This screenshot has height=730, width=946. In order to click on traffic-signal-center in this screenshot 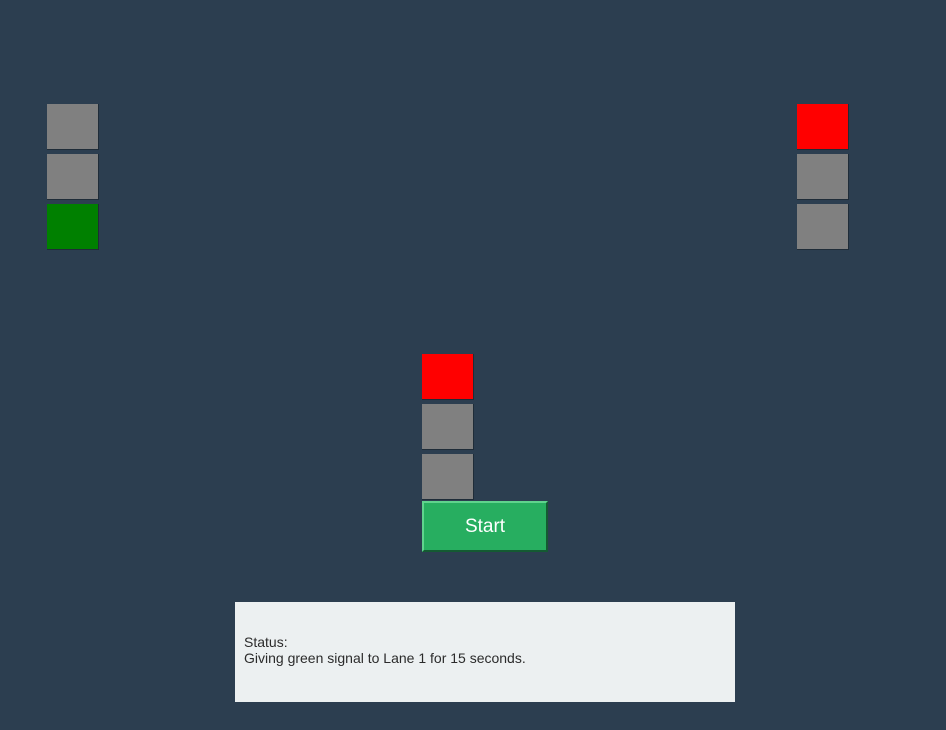, I will do `click(448, 427)`.